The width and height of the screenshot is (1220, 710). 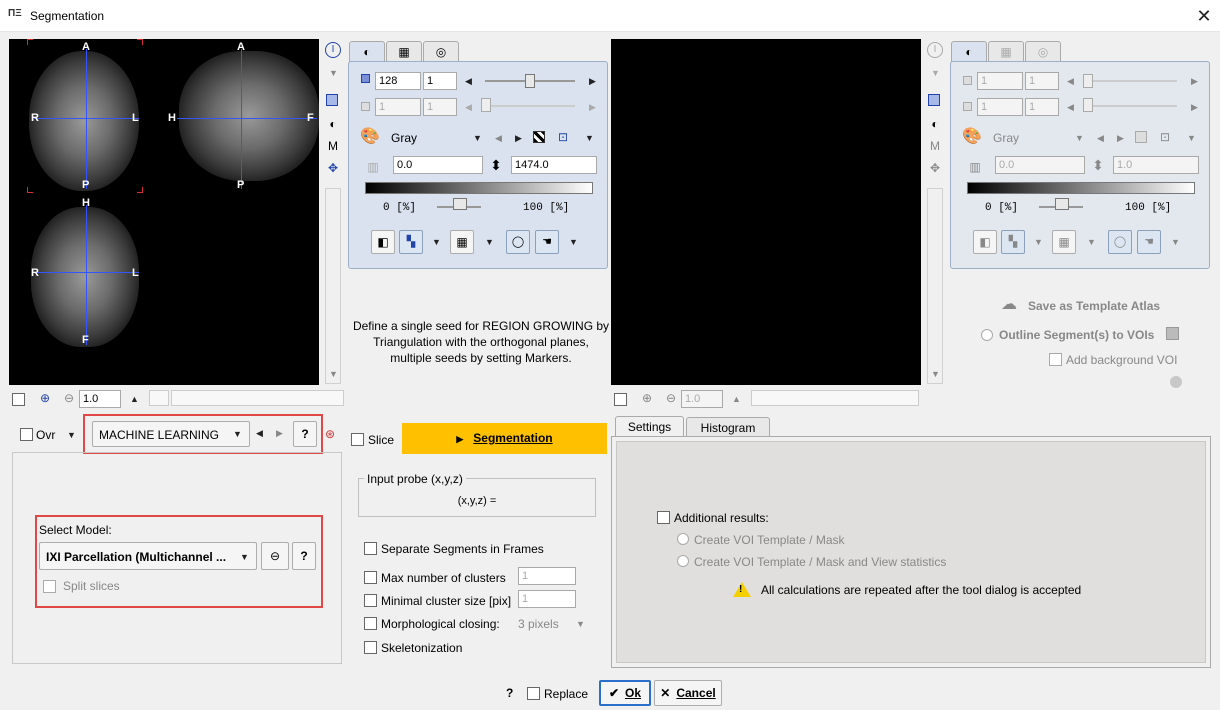 What do you see at coordinates (683, 539) in the screenshot?
I see `voi-template-radio` at bounding box center [683, 539].